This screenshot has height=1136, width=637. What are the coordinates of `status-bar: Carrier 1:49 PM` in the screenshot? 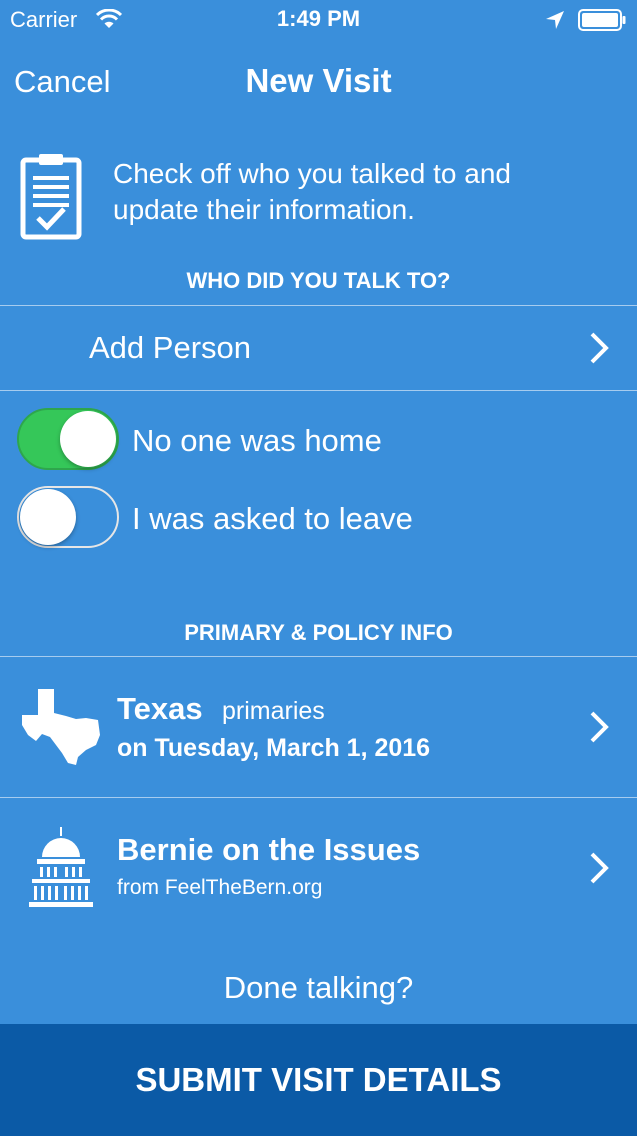 It's located at (318, 20).